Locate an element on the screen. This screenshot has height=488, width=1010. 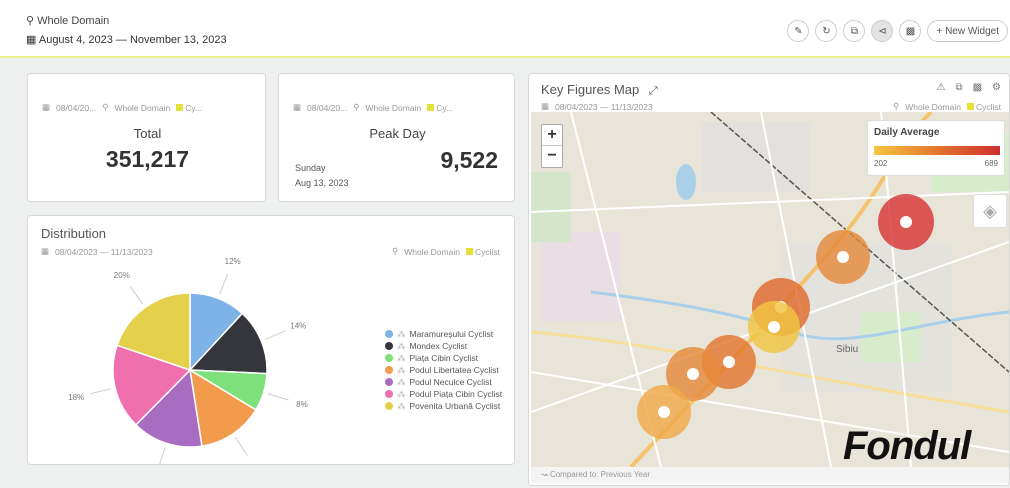
peak-weekday: Sunday is located at coordinates (310, 168).